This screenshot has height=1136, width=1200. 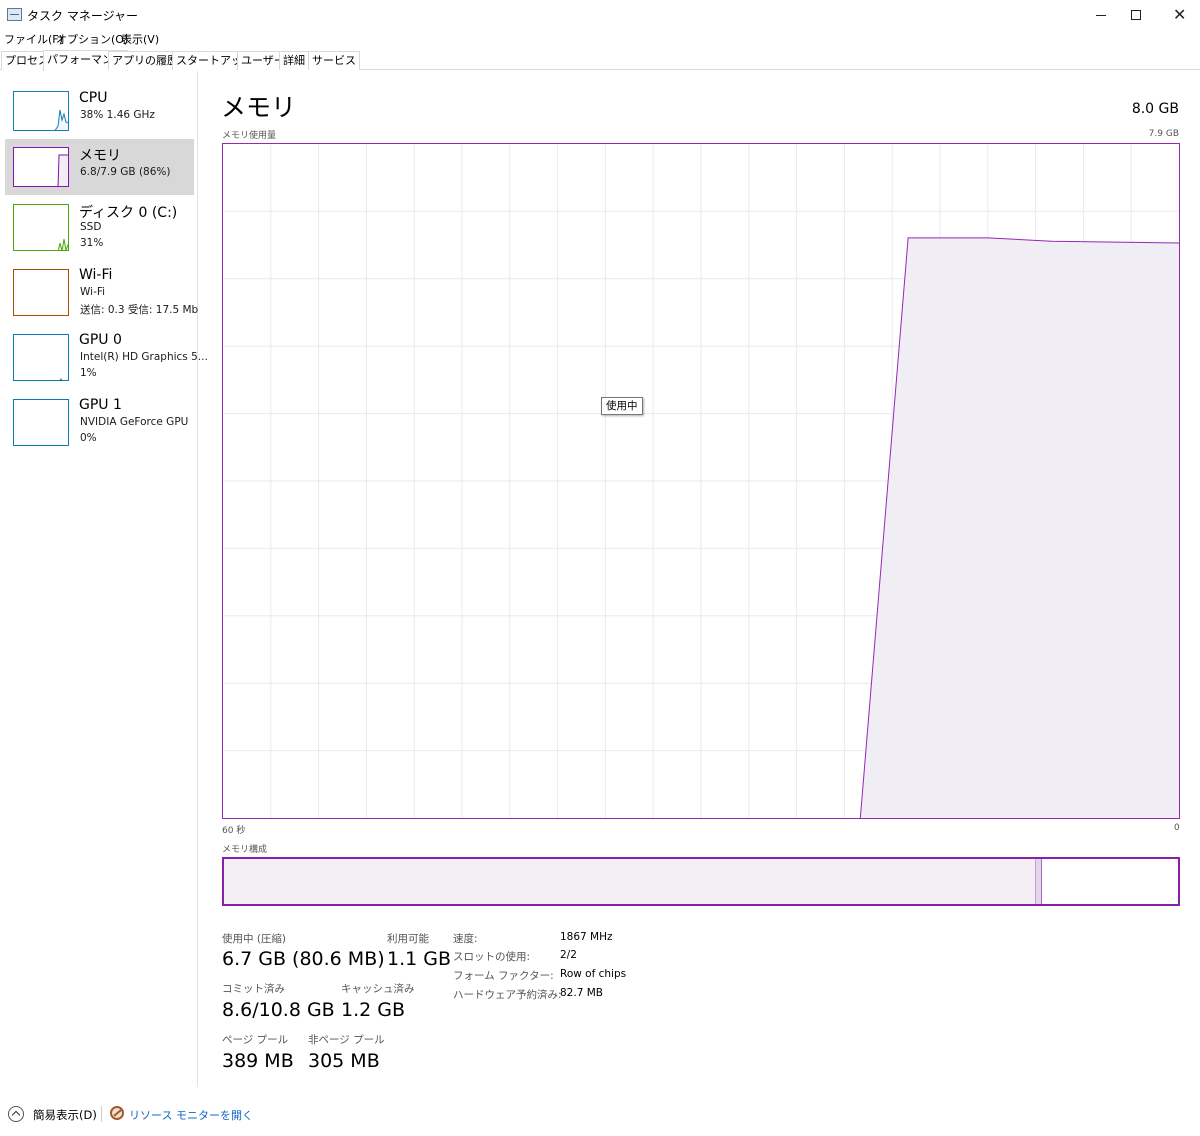 I want to click on disk-thumbnail-icon, so click(x=41, y=227).